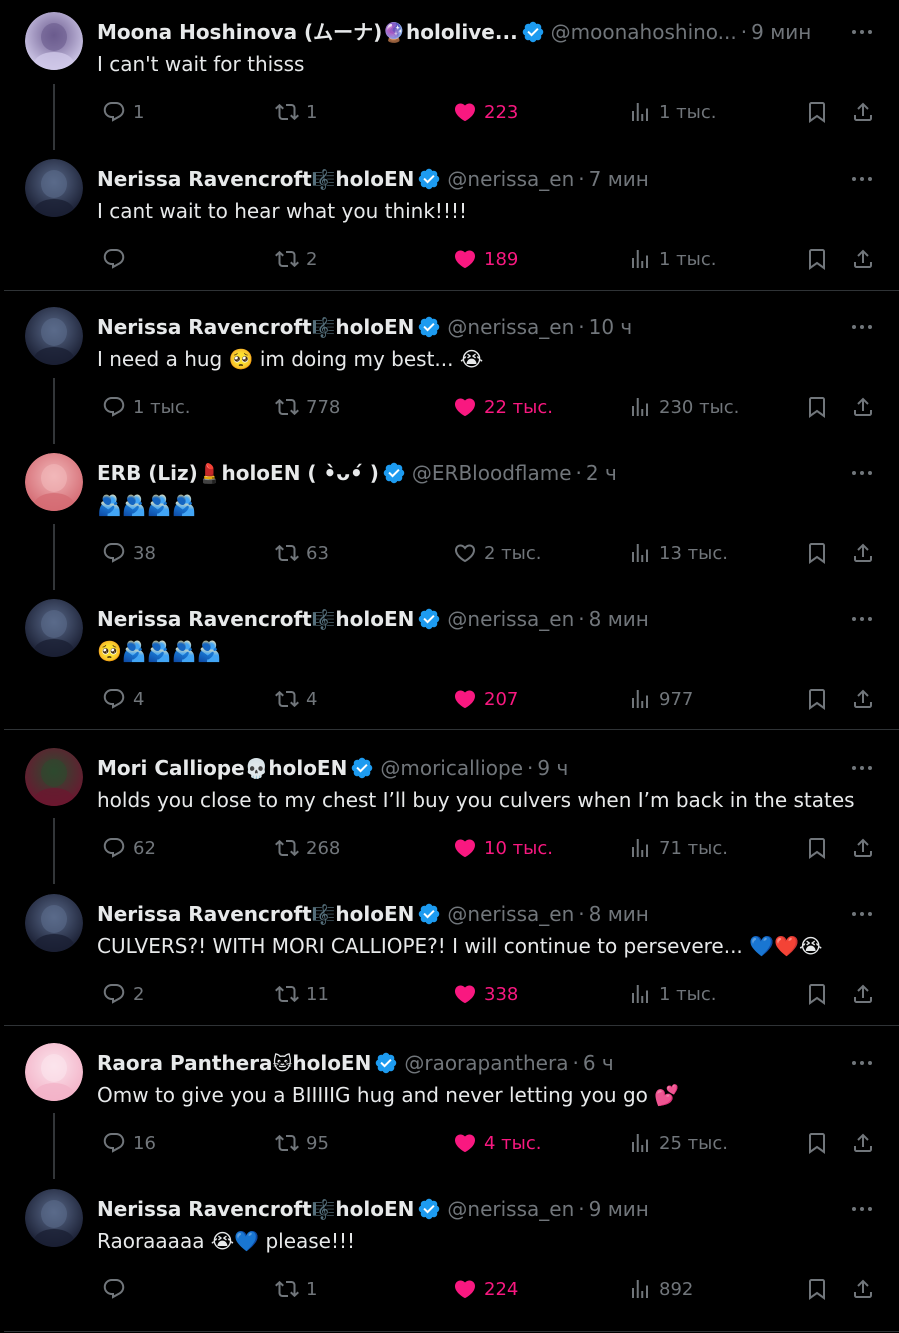 The width and height of the screenshot is (899, 1333). What do you see at coordinates (129, 553) in the screenshot?
I see `reply-button: 38` at bounding box center [129, 553].